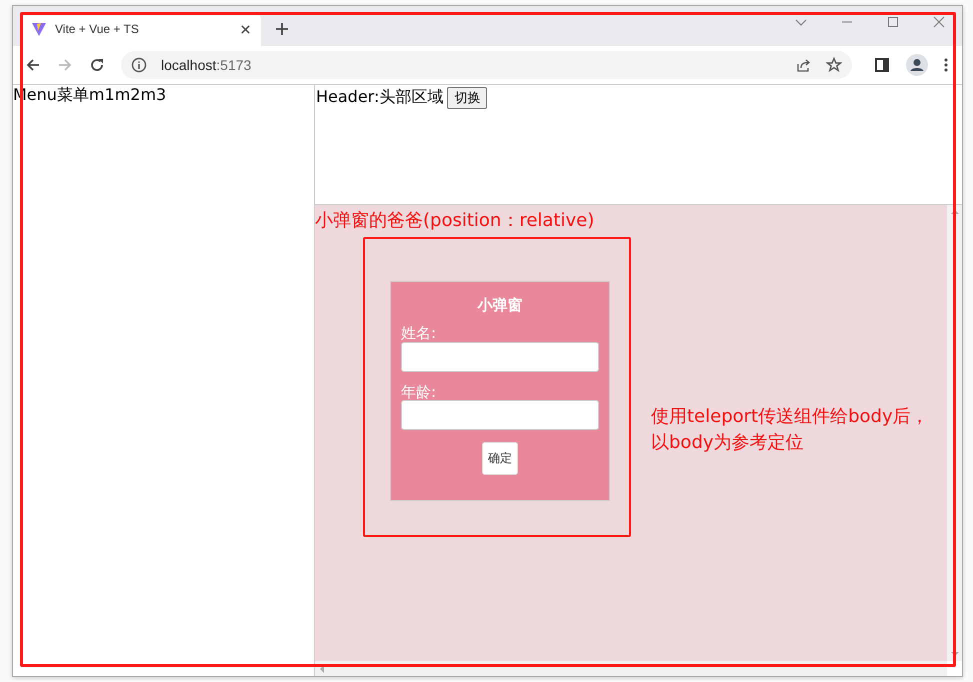 The image size is (973, 682). I want to click on field-label: 姓名:, so click(419, 333).